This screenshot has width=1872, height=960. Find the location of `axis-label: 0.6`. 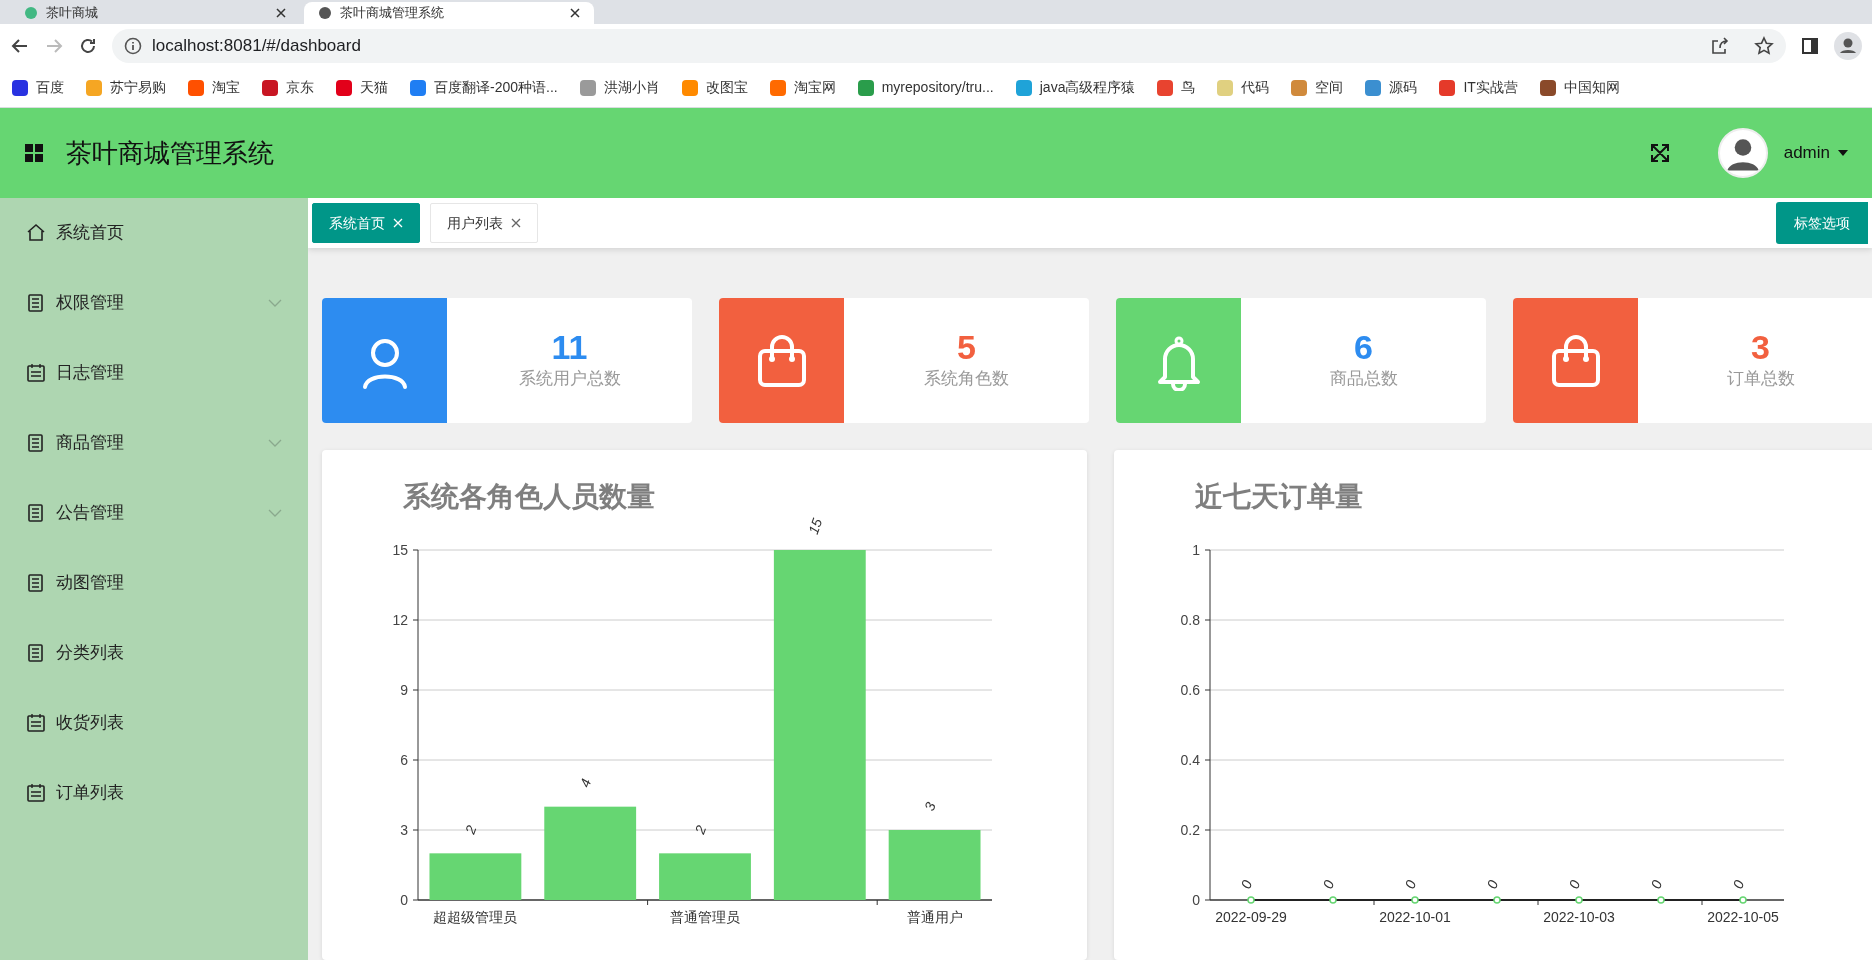

axis-label: 0.6 is located at coordinates (1190, 690).